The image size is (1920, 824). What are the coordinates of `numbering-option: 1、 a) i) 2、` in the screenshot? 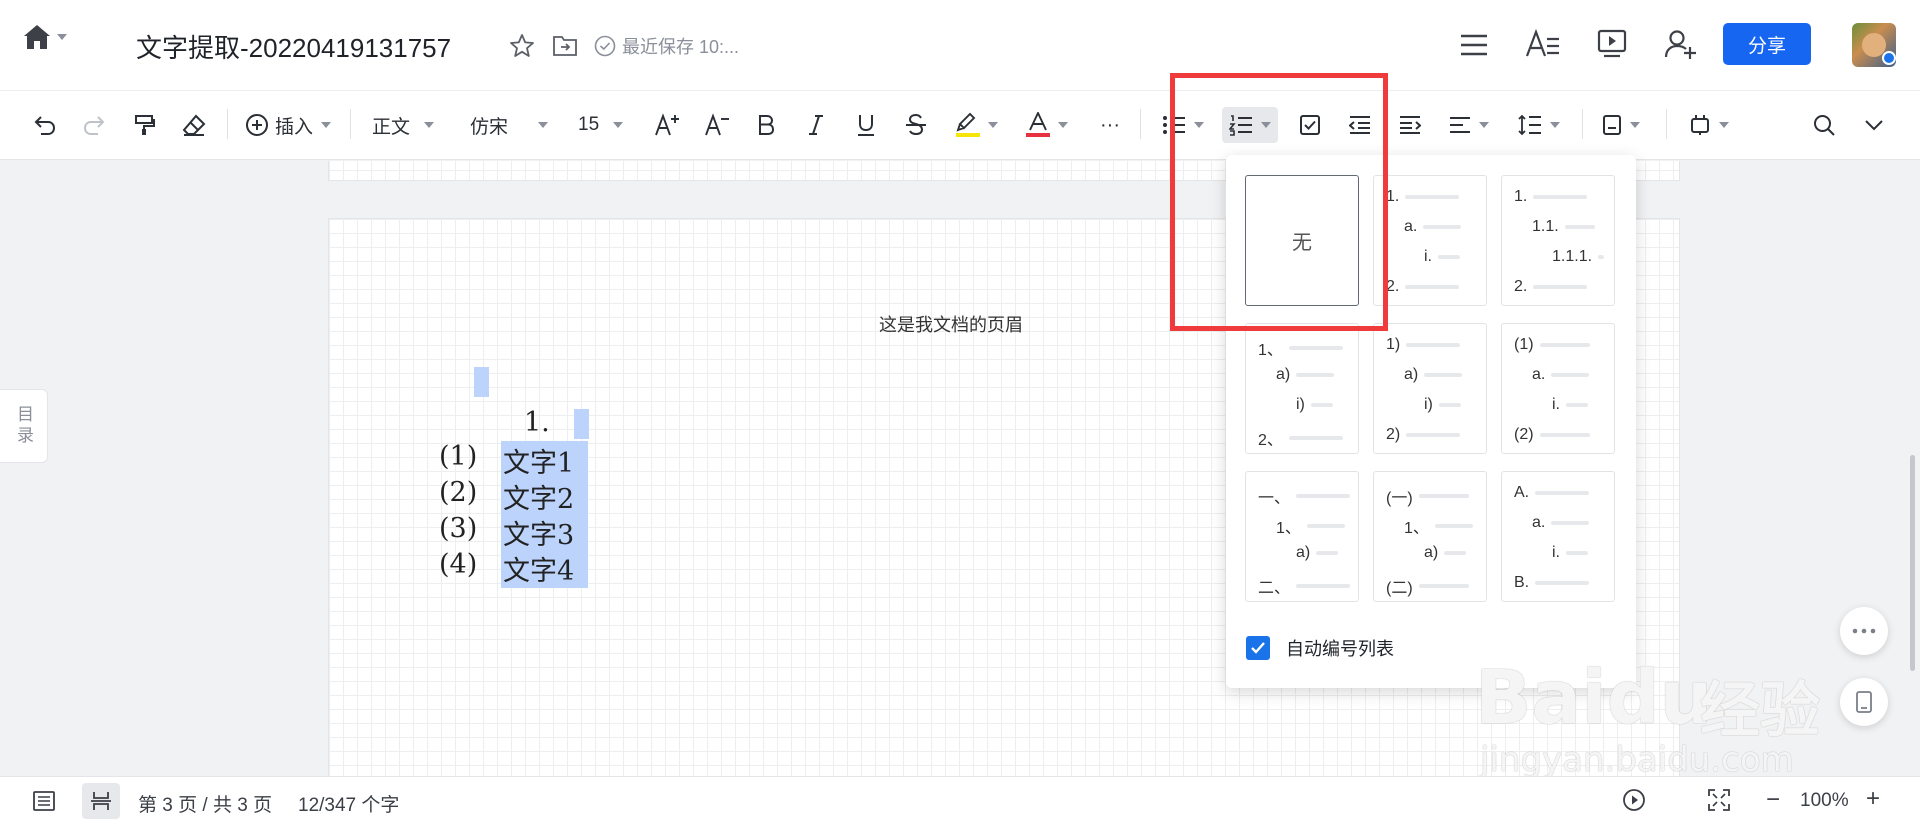 It's located at (1302, 388).